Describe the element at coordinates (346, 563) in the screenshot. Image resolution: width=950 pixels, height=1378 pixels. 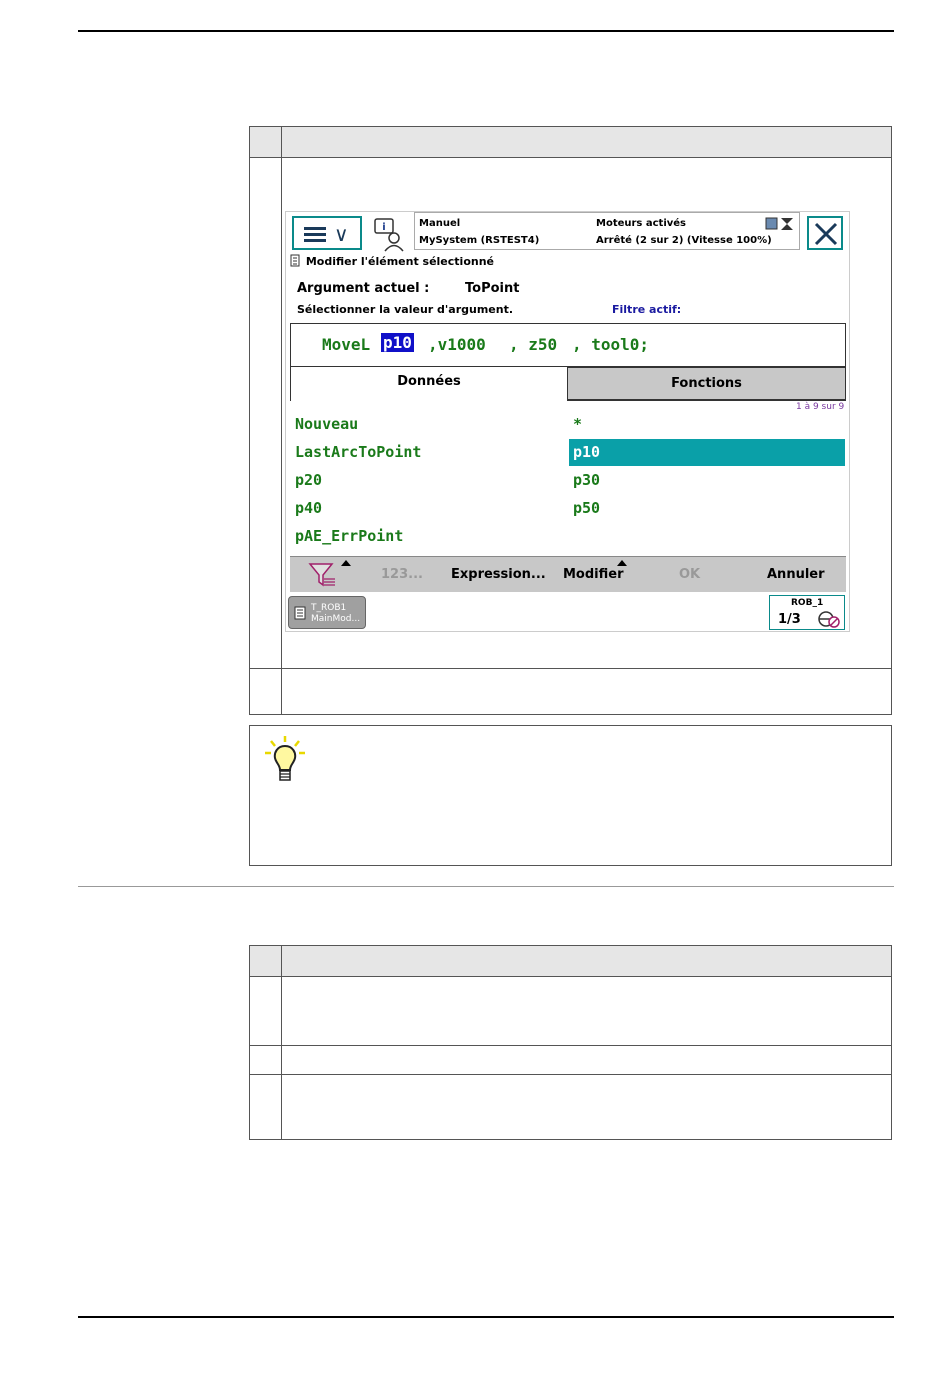
I see `filter-menu-arrow-icon` at that location.